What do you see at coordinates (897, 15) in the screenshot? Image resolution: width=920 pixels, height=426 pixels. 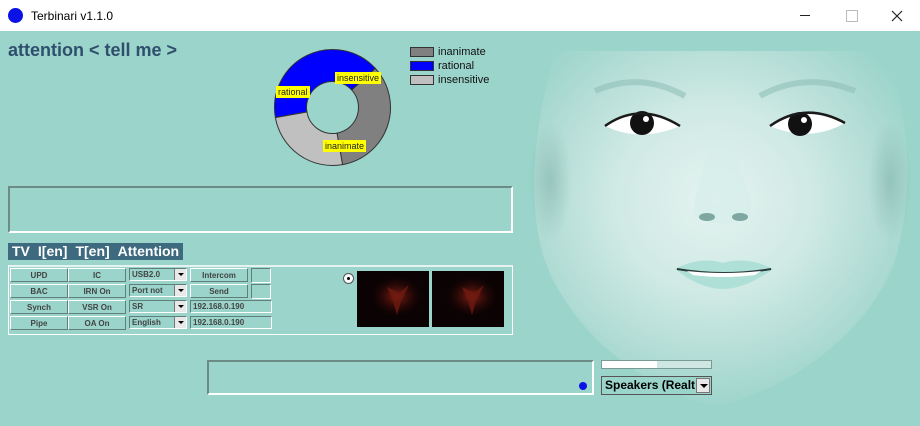 I see `close-icon` at bounding box center [897, 15].